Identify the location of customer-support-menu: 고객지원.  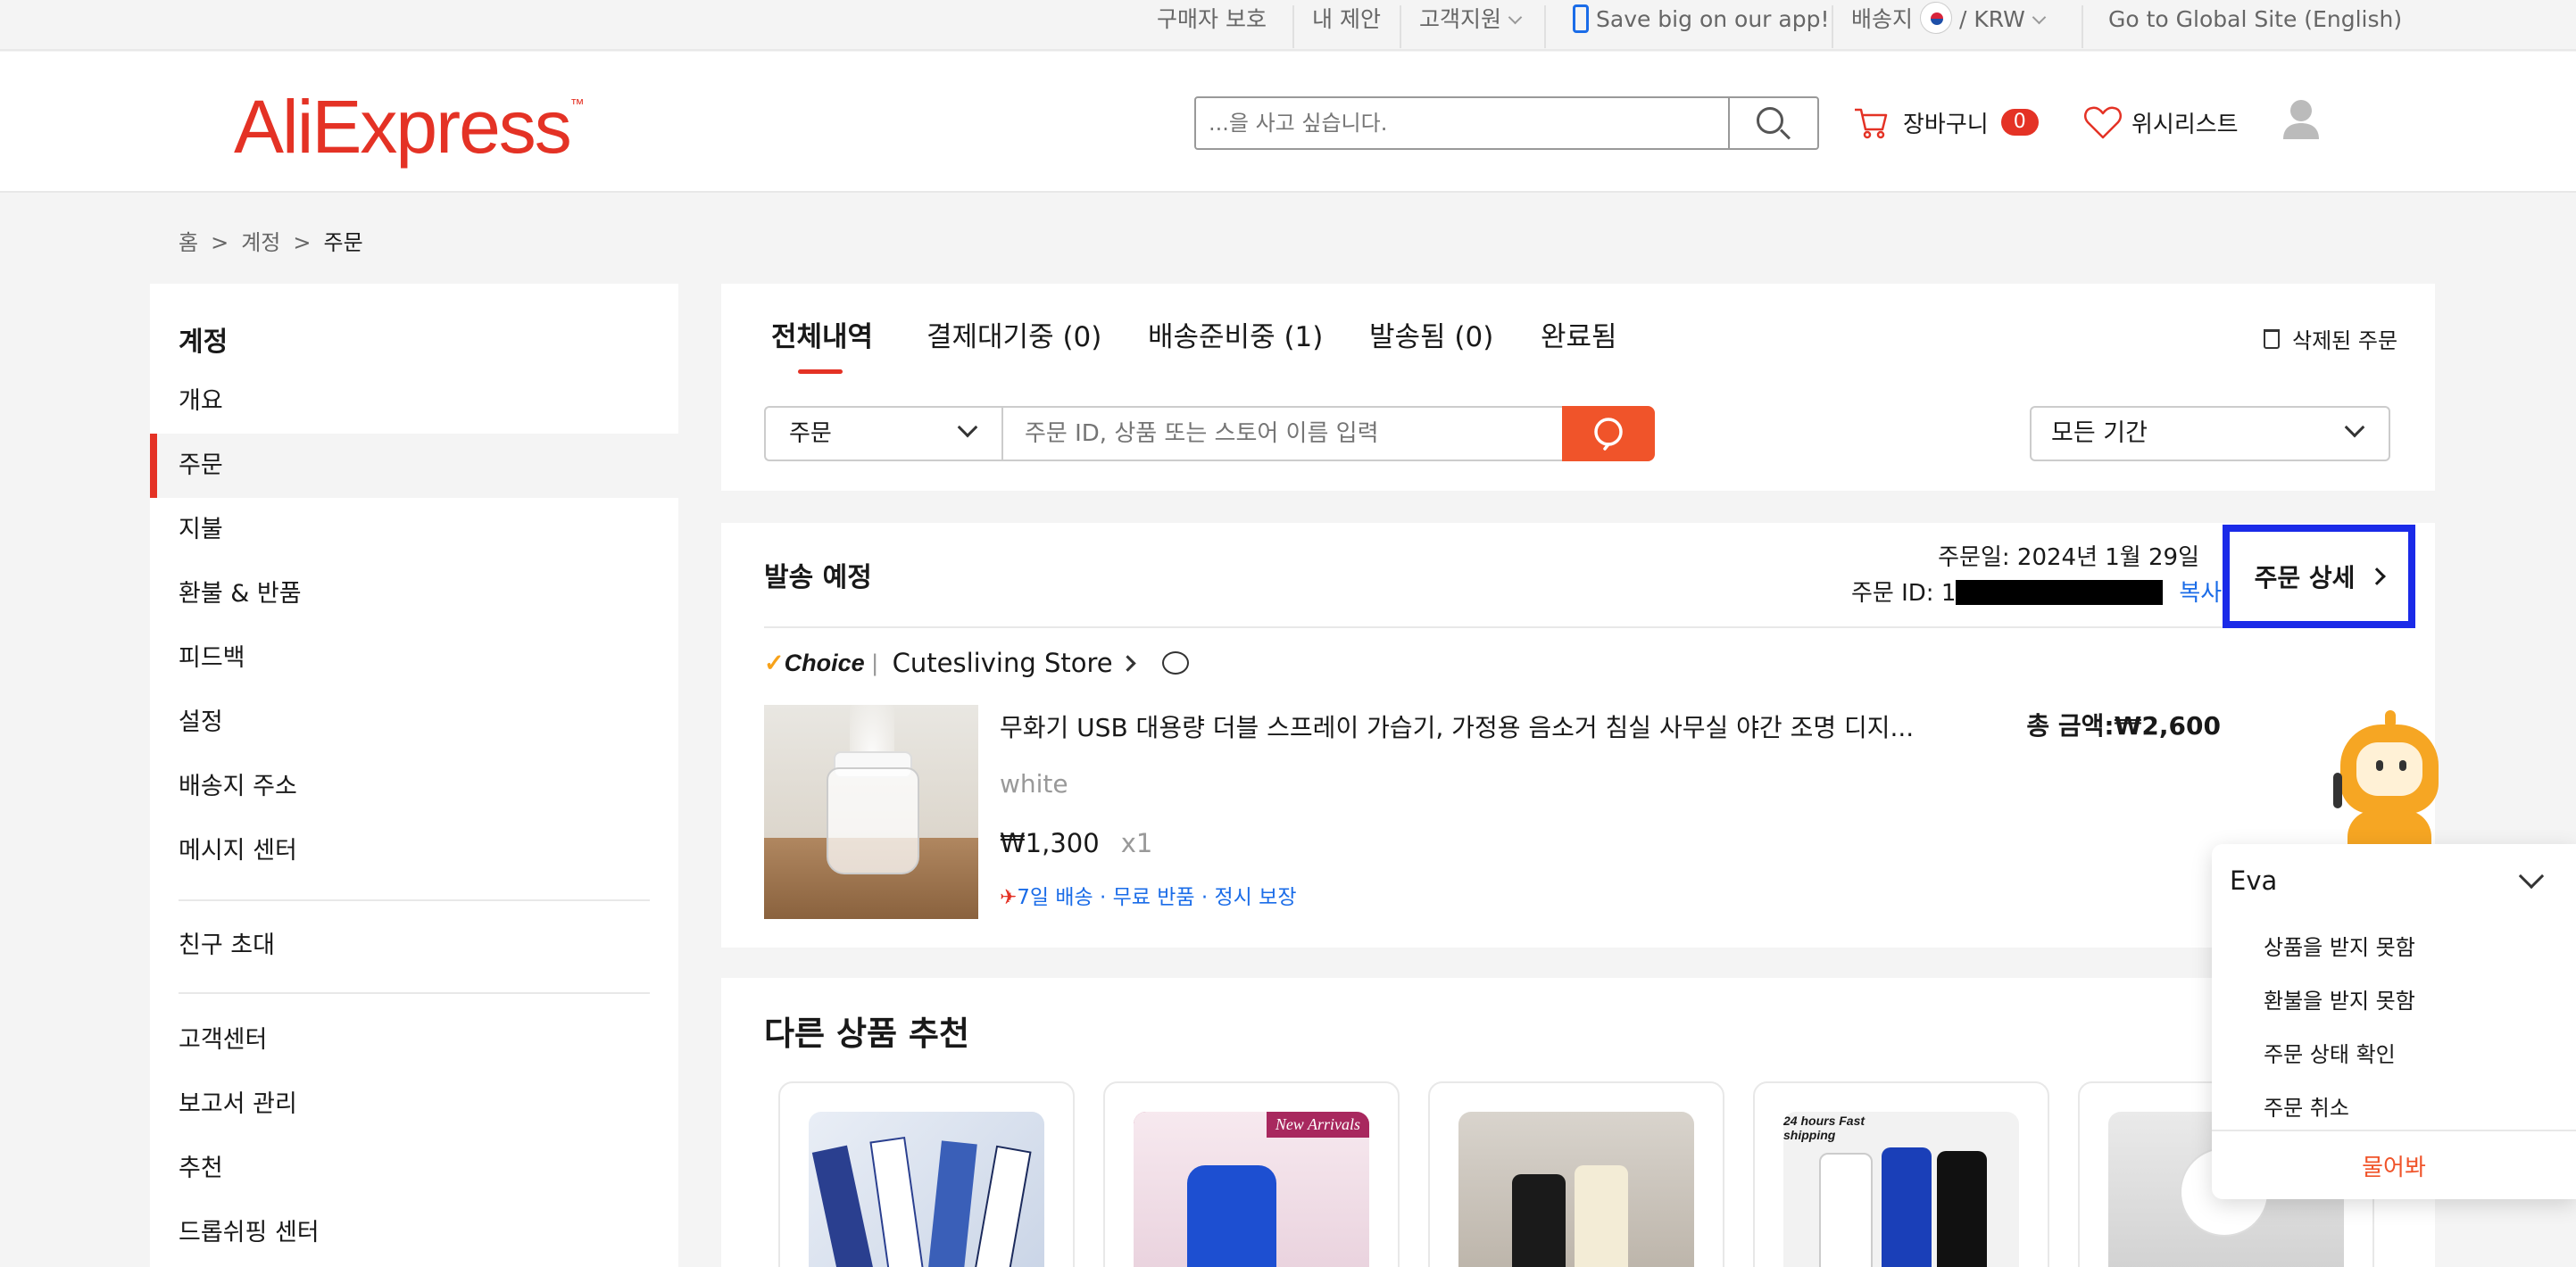
(1471, 19).